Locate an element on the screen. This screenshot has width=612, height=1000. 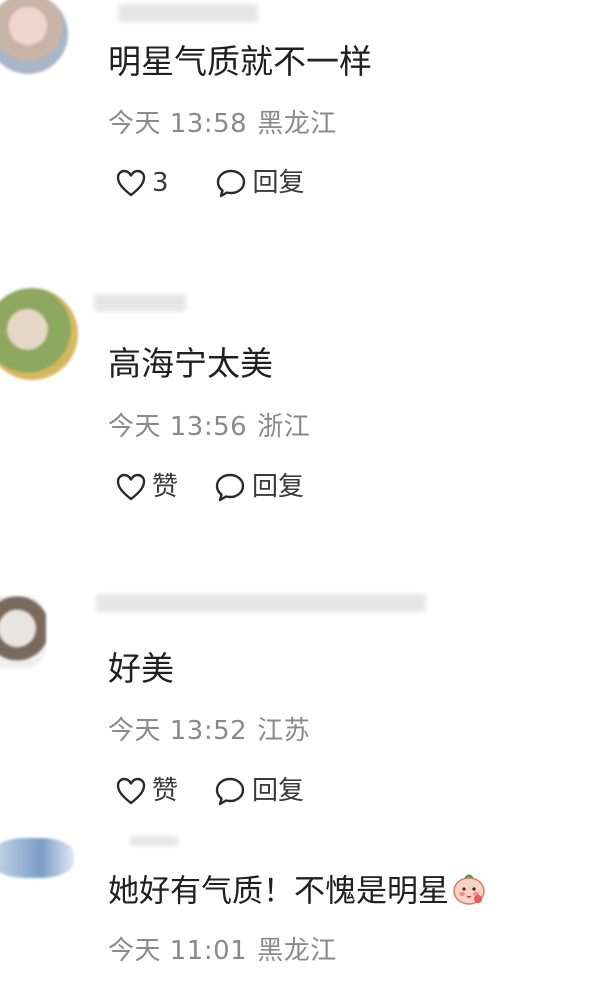
comment-location: 江苏 is located at coordinates (284, 731).